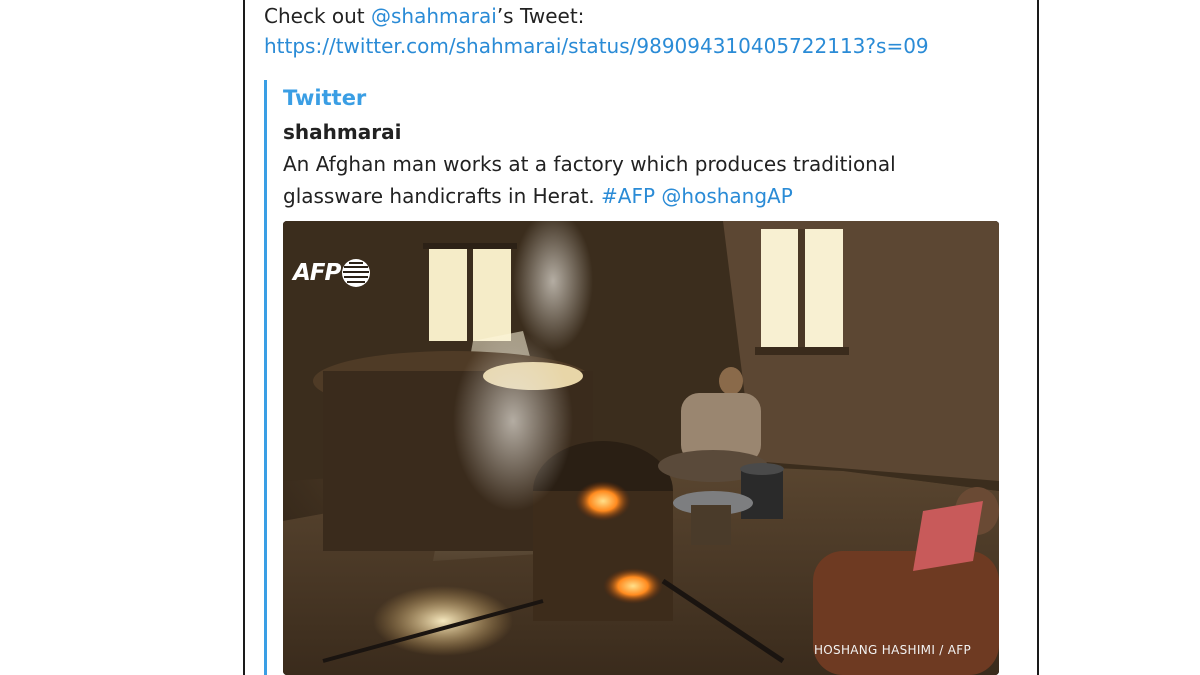 The height and width of the screenshot is (675, 1200). Describe the element at coordinates (892, 650) in the screenshot. I see `photo-credit: HOSHANG HASHIMI / AFP` at that location.